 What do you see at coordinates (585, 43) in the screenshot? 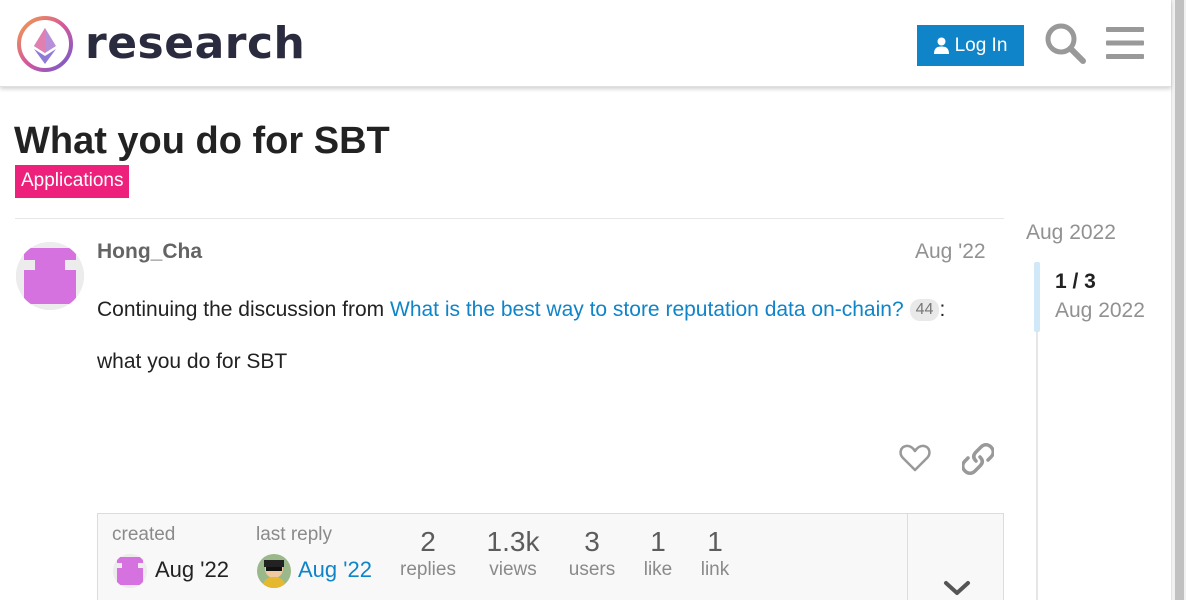
I see `site-header: research Log In` at bounding box center [585, 43].